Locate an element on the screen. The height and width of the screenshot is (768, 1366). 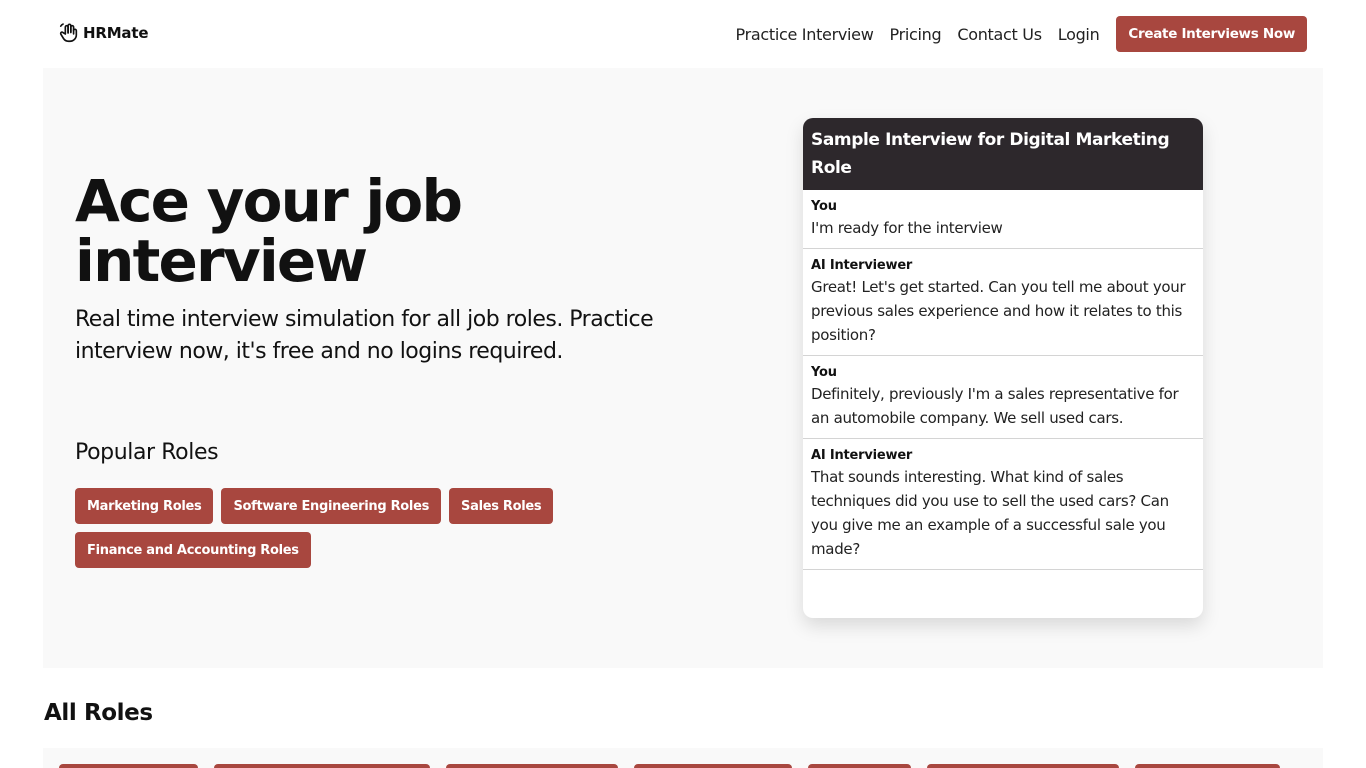
nav-link-practice-interview: Practice Interview is located at coordinates (805, 34).